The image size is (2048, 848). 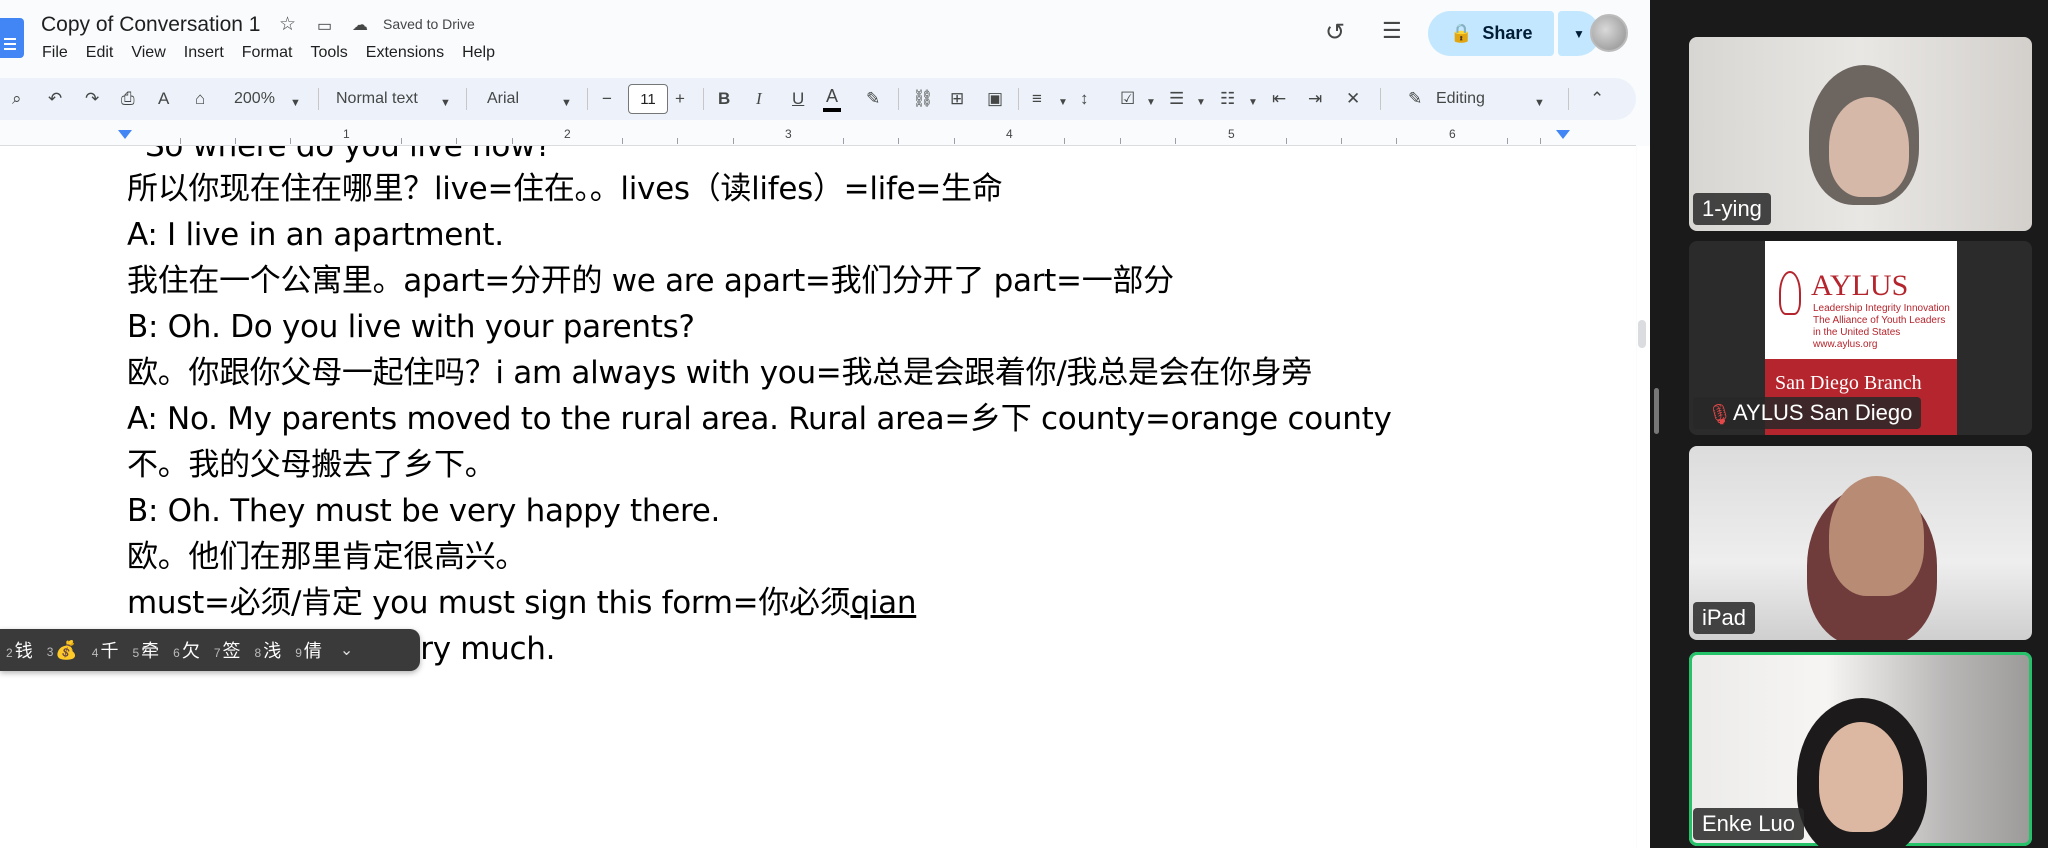 What do you see at coordinates (405, 53) in the screenshot?
I see `menu-extensions: Extensions` at bounding box center [405, 53].